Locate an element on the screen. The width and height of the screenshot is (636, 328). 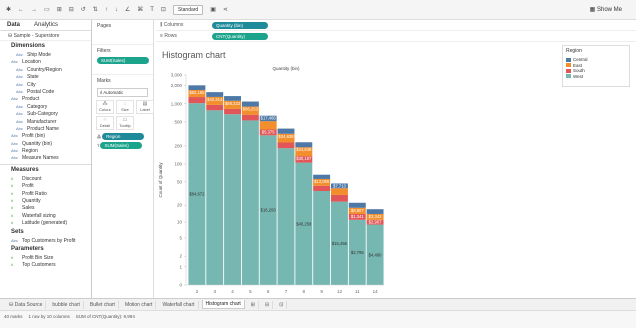
measure-latitude-generated: # Latitude (generated) is located at coordinates (45, 222).